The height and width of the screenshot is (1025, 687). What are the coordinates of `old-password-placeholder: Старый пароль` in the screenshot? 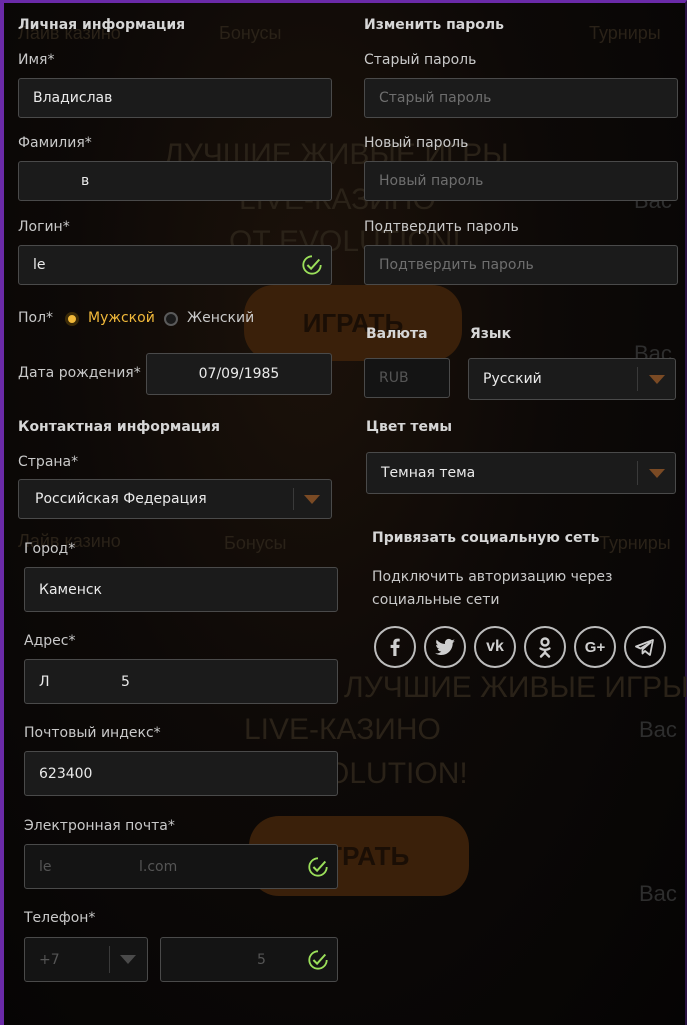 It's located at (435, 98).